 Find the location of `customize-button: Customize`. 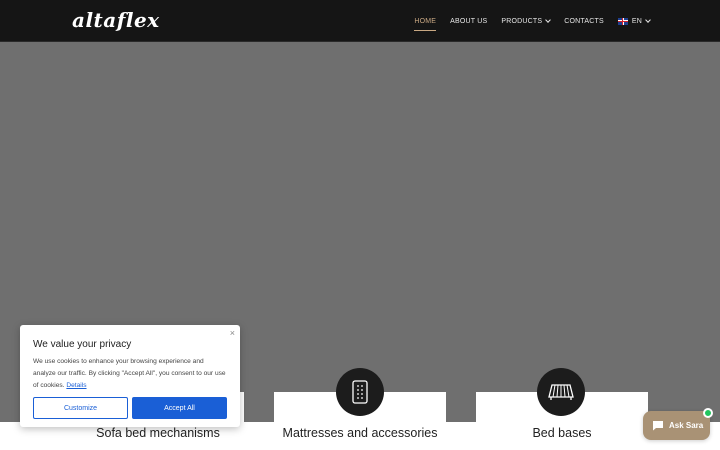

customize-button: Customize is located at coordinates (80, 408).